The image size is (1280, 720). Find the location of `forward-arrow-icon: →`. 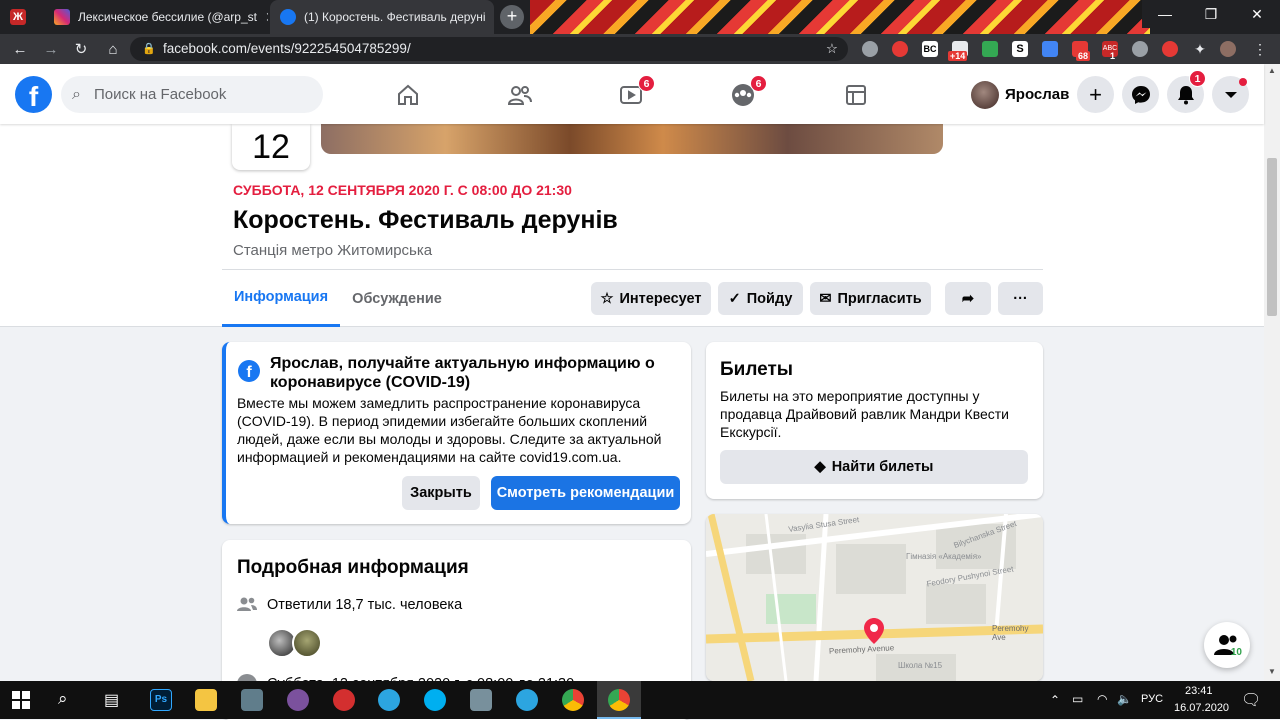

forward-arrow-icon: → is located at coordinates (51, 49).